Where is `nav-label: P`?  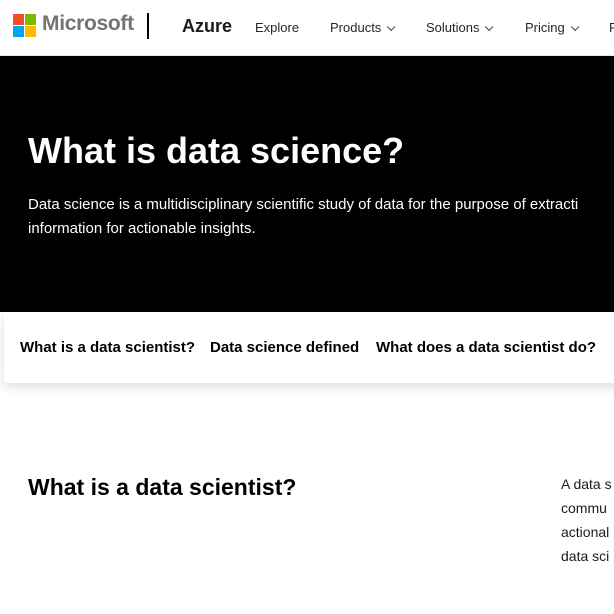
nav-label: P is located at coordinates (611, 27).